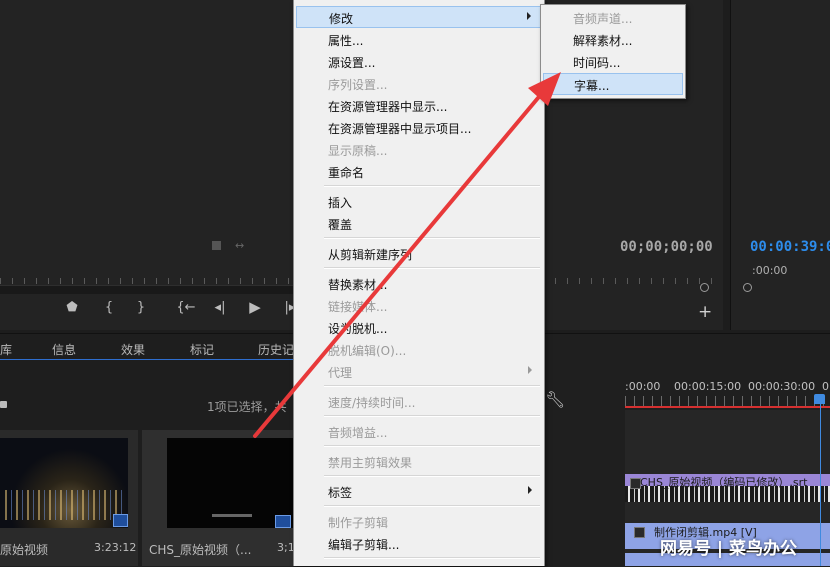 This screenshot has width=830, height=567. Describe the element at coordinates (727, 407) in the screenshot. I see `work-area-bar` at that location.